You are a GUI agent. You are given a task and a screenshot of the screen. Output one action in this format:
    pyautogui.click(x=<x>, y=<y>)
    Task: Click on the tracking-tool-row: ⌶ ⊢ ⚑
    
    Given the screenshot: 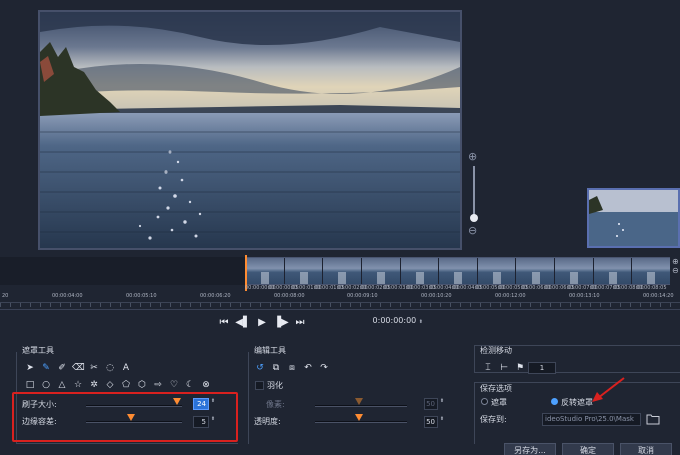 What is the action you would take?
    pyautogui.click(x=504, y=368)
    